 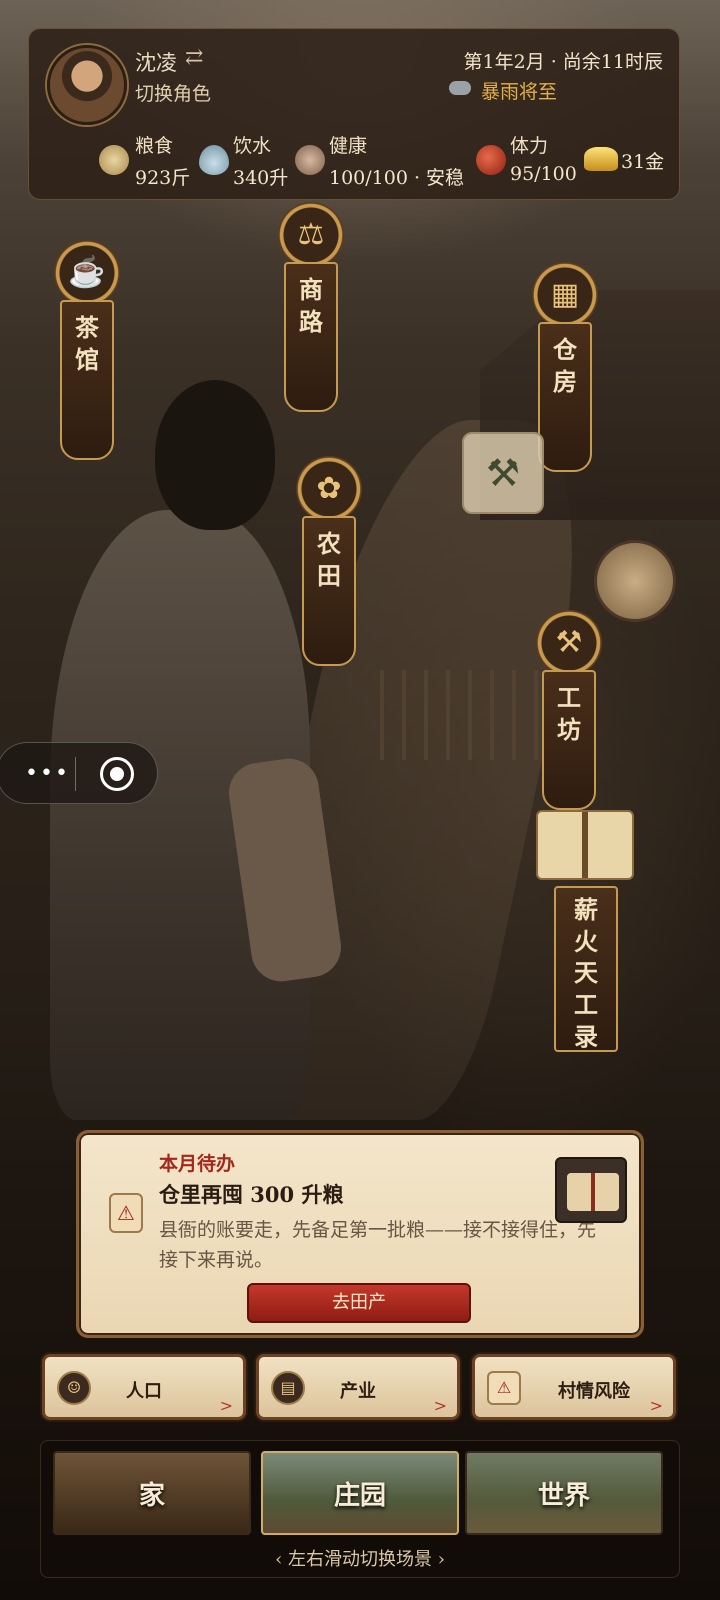 What do you see at coordinates (643, 162) in the screenshot?
I see `gold-value: 31金` at bounding box center [643, 162].